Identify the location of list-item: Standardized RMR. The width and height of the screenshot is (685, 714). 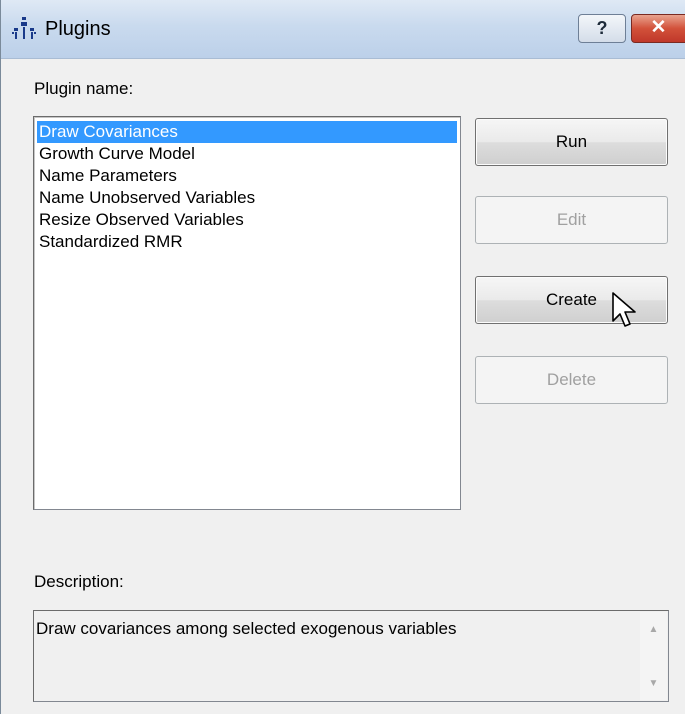
(247, 242).